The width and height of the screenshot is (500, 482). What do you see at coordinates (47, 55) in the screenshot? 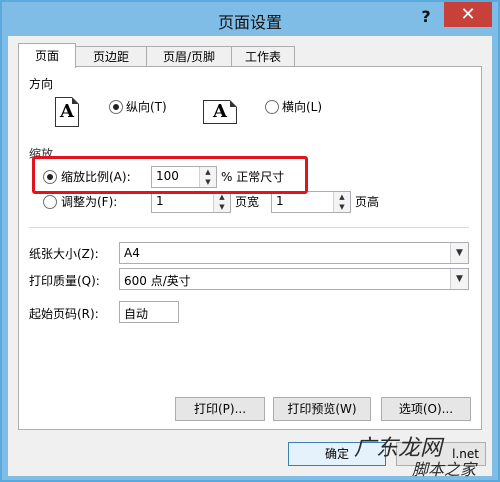
I see `tab-page: 页面` at bounding box center [47, 55].